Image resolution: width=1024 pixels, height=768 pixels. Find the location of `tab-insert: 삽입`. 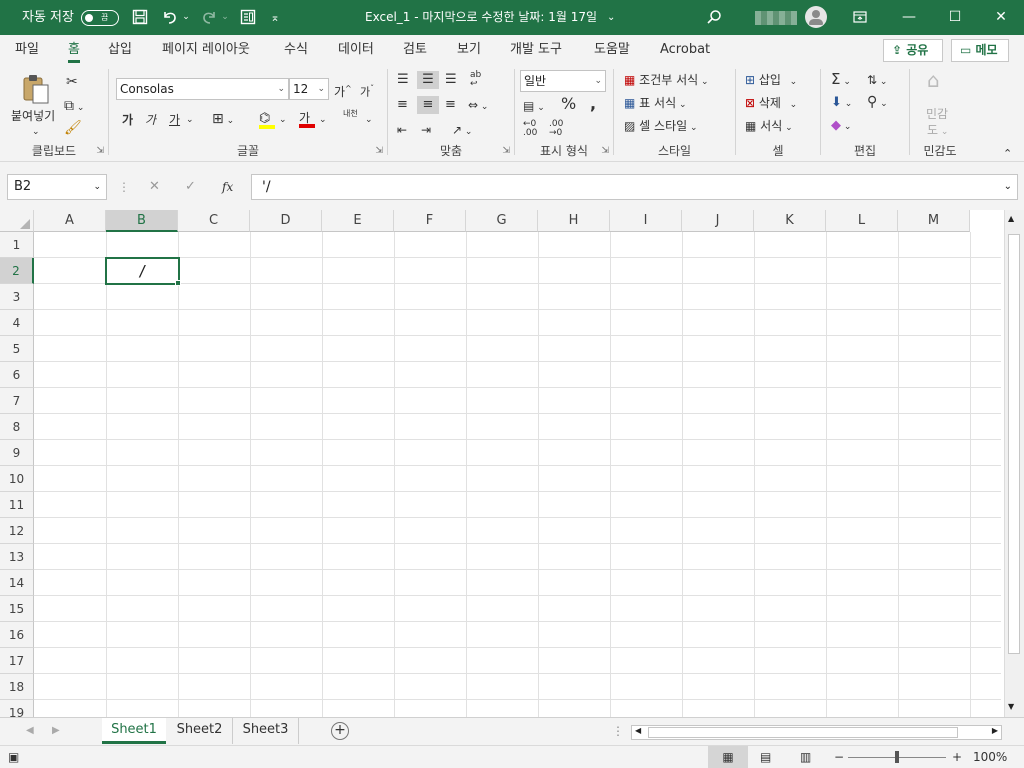

tab-insert: 삽입 is located at coordinates (120, 50).